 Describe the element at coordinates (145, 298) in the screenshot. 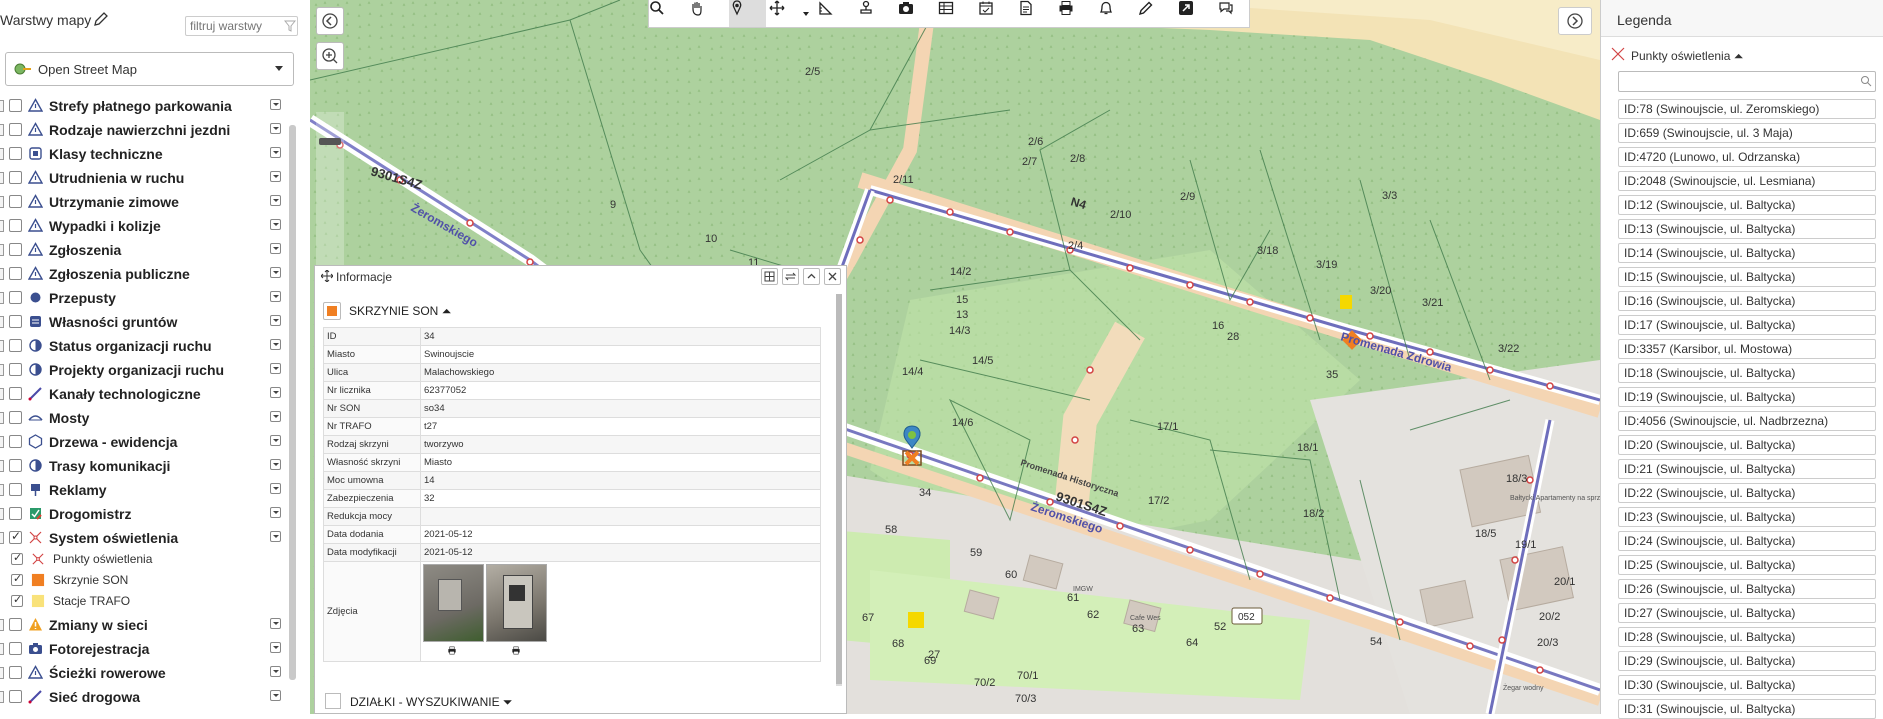

I see `layer-row: Przepusty` at that location.